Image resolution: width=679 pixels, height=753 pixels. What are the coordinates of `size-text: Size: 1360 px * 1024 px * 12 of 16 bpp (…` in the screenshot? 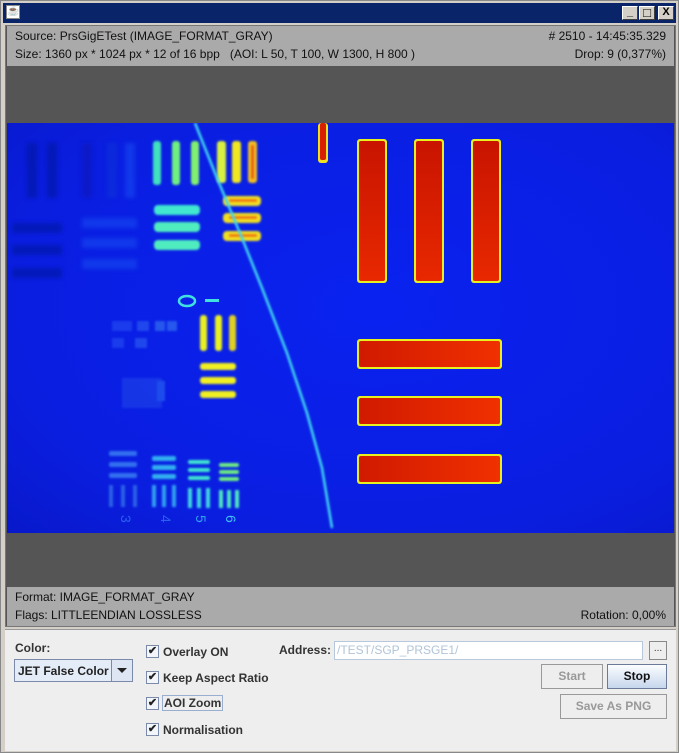 It's located at (215, 54).